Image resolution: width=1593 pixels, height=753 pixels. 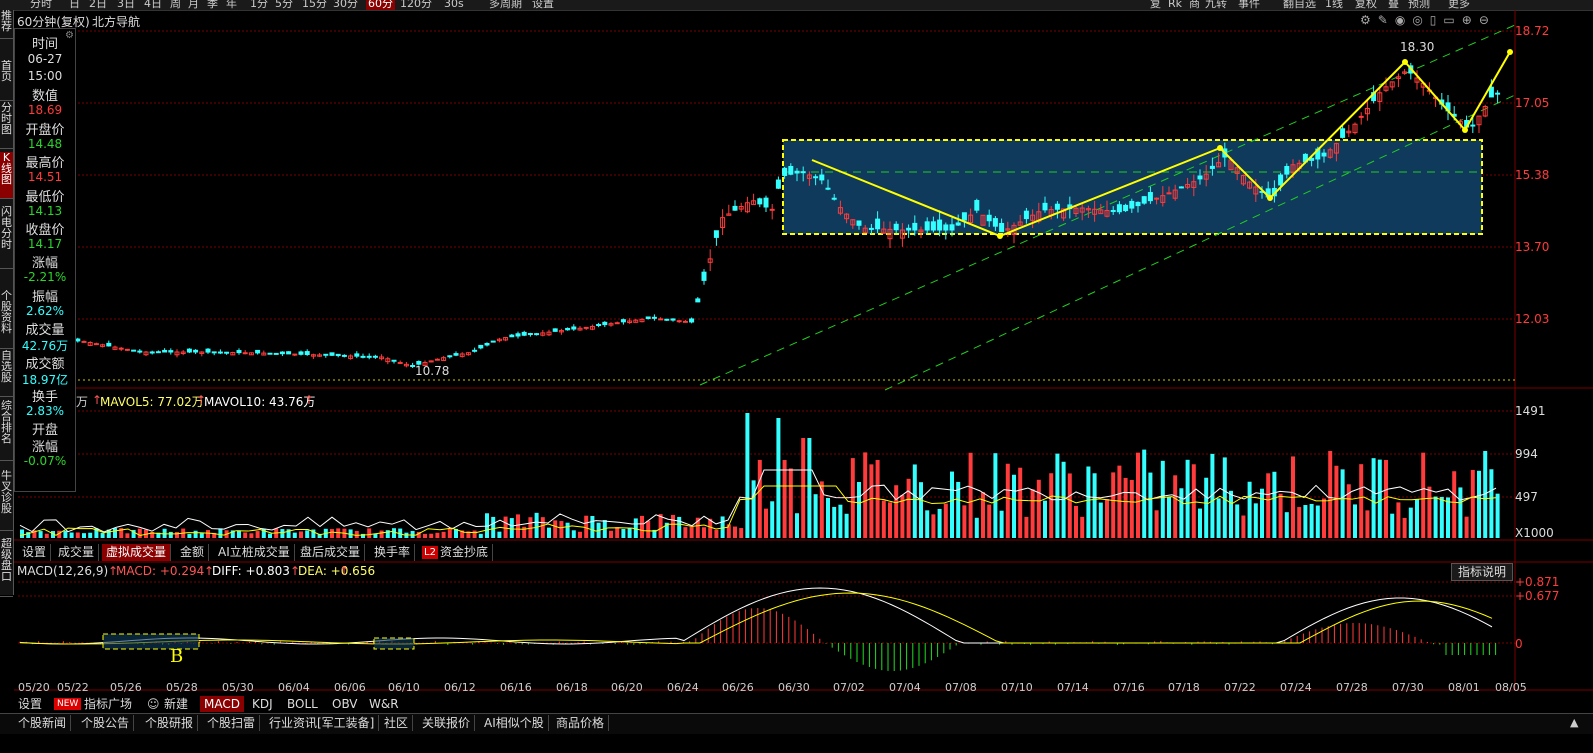 I want to click on news-tab-commodity: 商品价格, so click(x=581, y=723).